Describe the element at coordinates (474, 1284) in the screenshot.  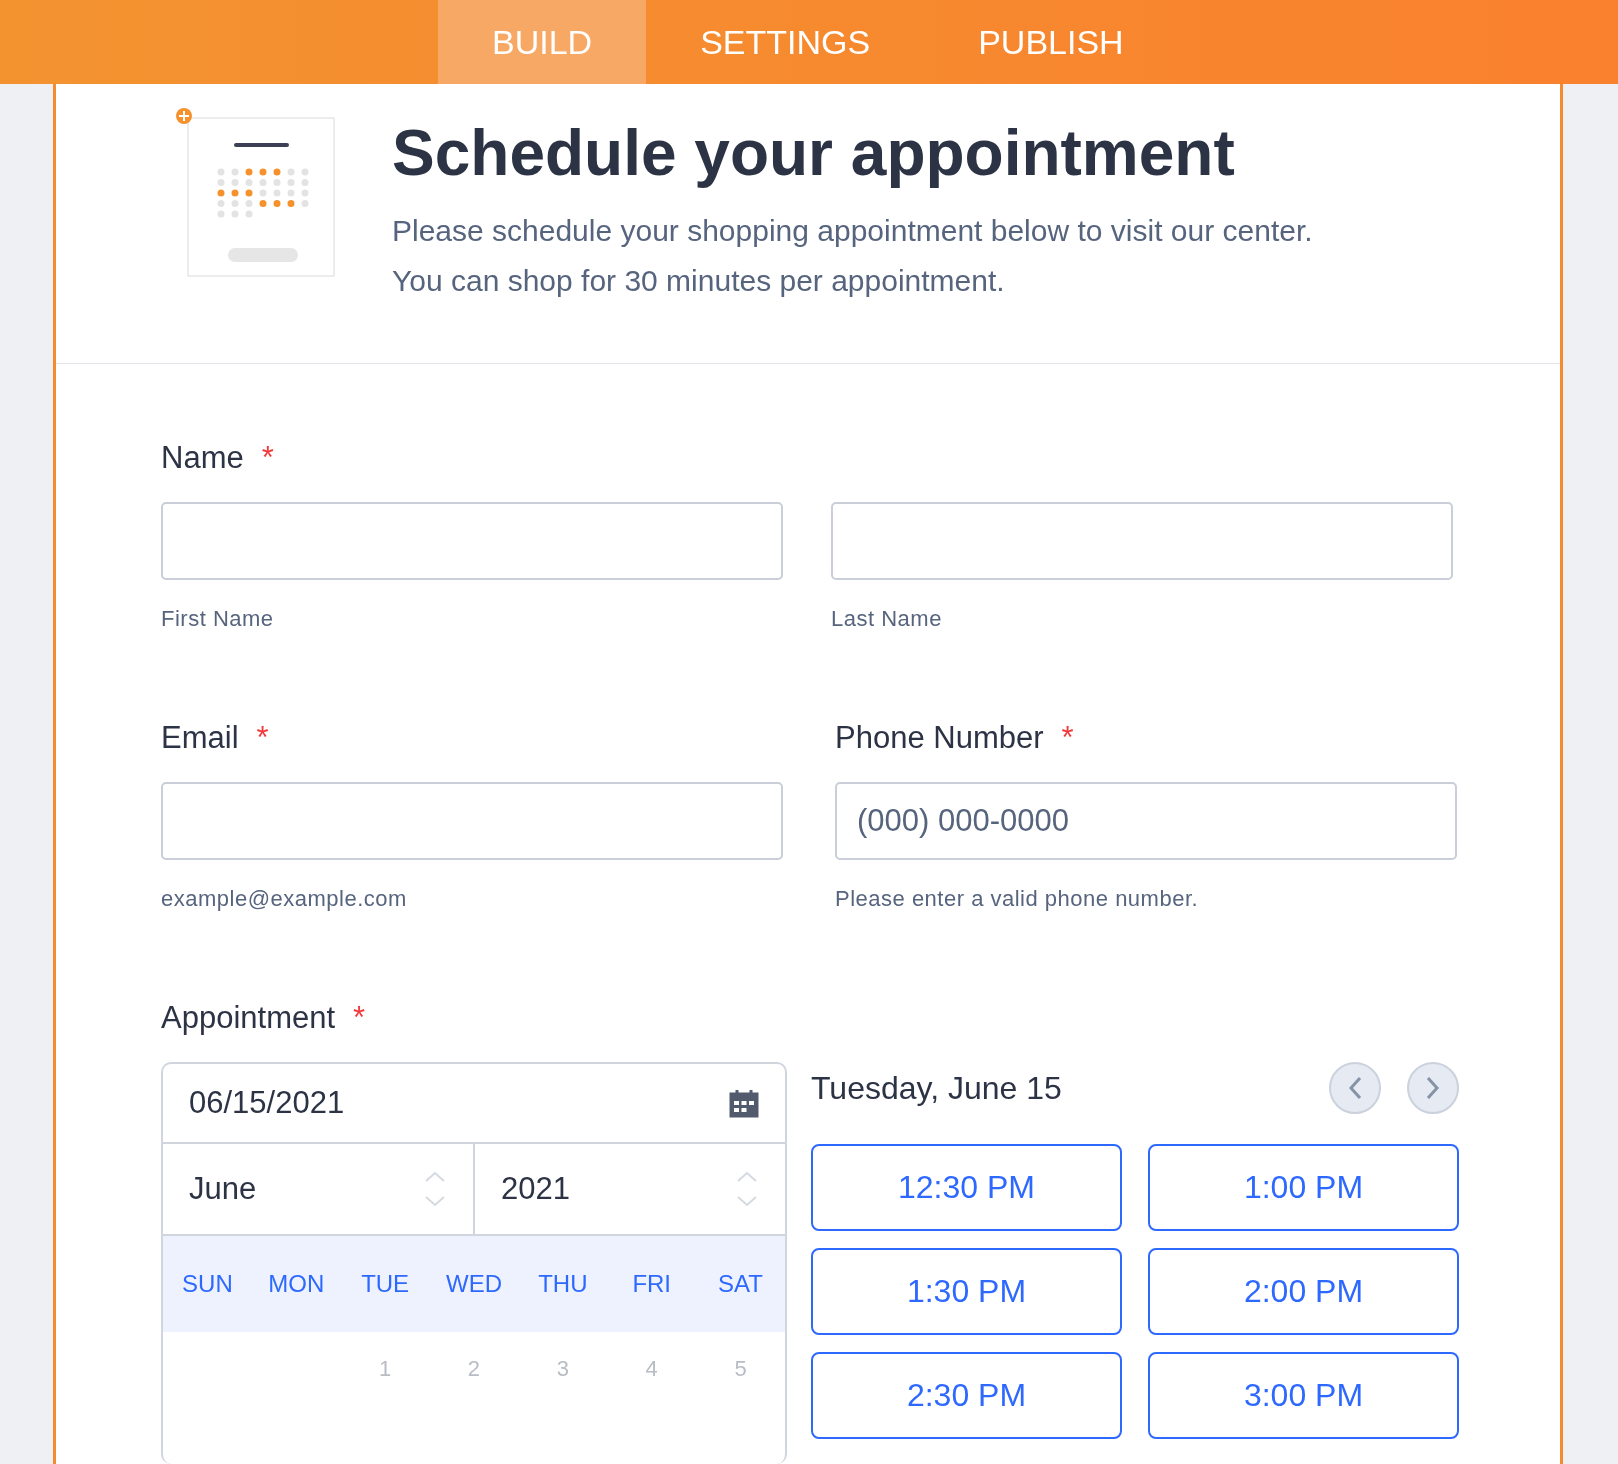
I see `weekday-label: WED` at that location.